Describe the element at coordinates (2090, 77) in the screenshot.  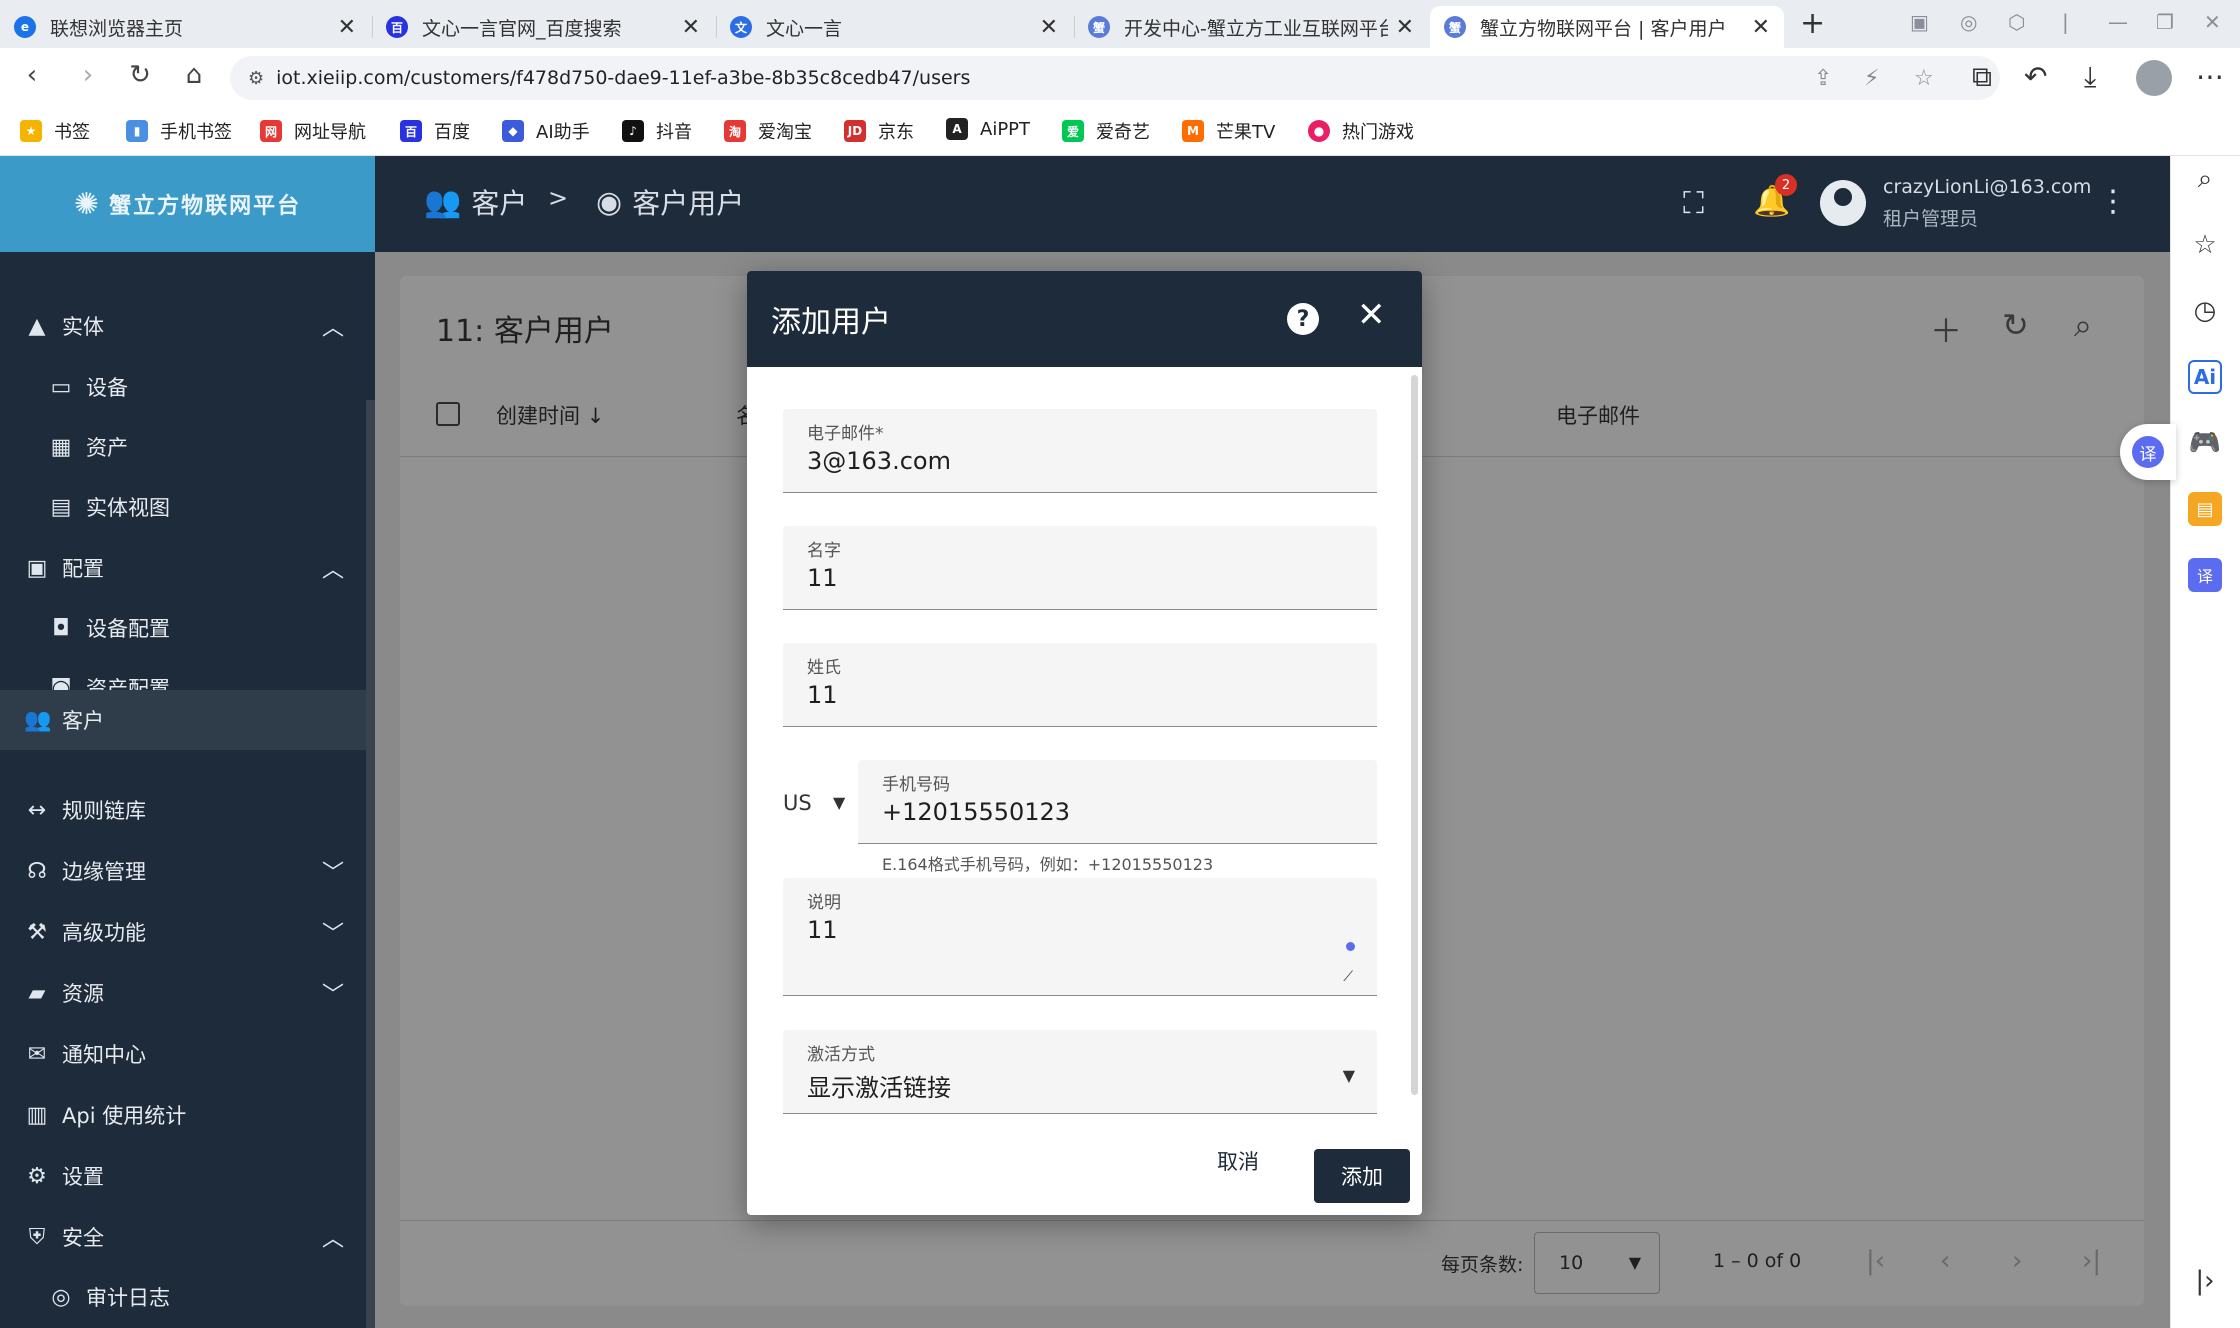
I see `download-icon: ⤓` at that location.